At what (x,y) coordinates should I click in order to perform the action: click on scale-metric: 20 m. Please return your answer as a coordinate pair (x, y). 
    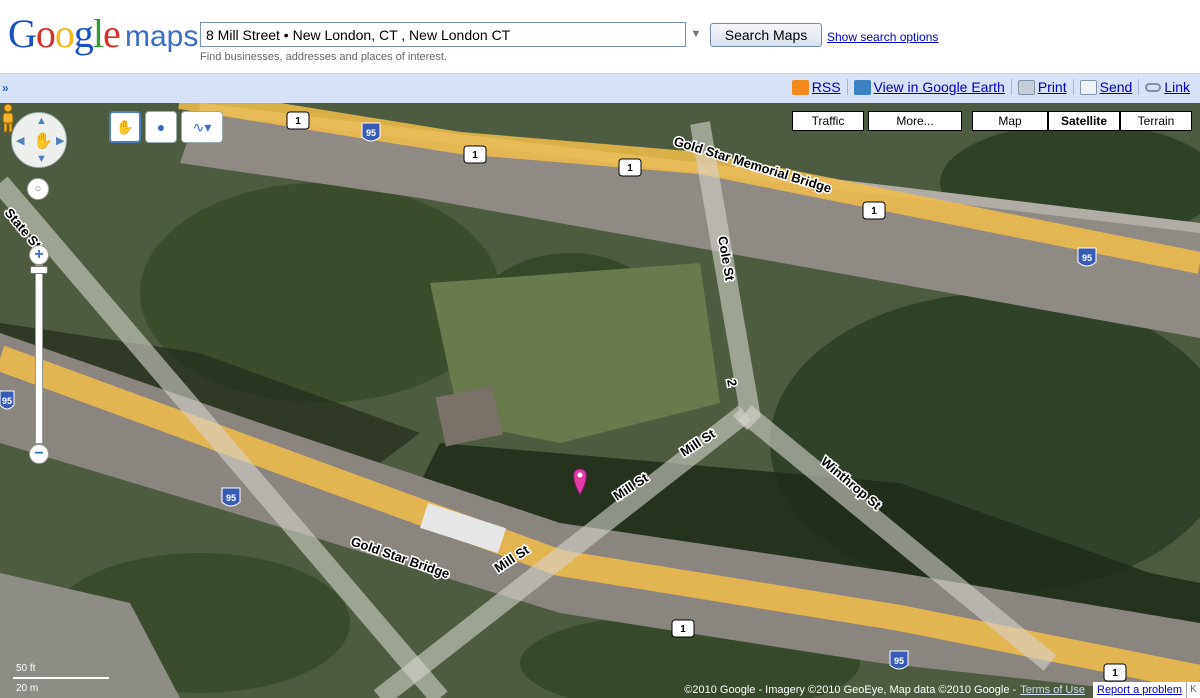
    Looking at the image, I should click on (27, 688).